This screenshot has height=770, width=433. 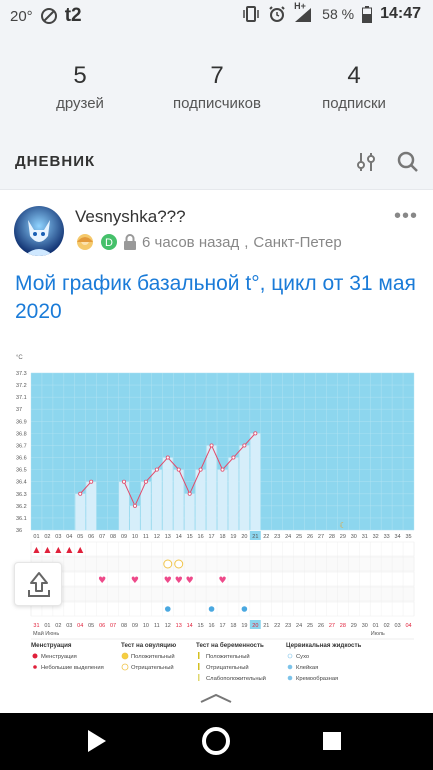 What do you see at coordinates (39, 231) in the screenshot?
I see `avatar` at bounding box center [39, 231].